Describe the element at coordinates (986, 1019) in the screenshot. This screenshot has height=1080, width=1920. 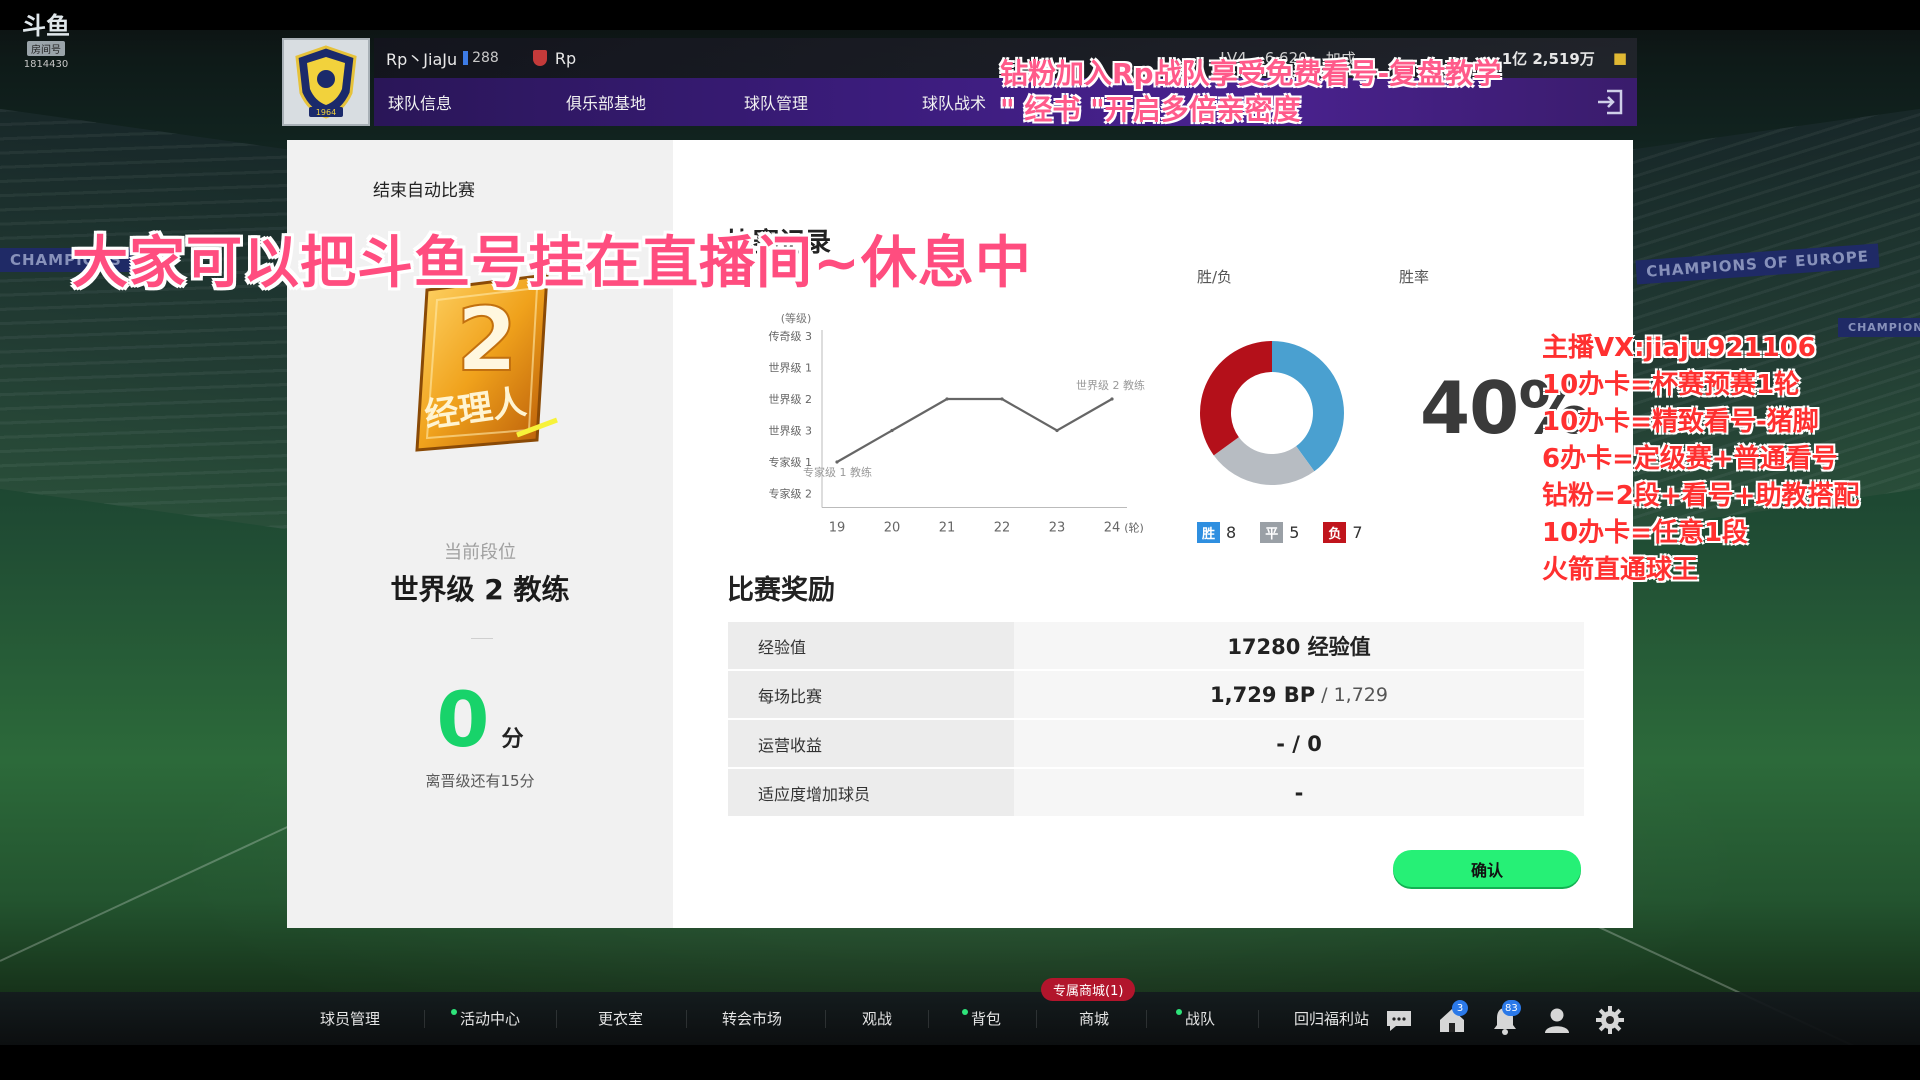
I see `bnav-label: 背包` at that location.